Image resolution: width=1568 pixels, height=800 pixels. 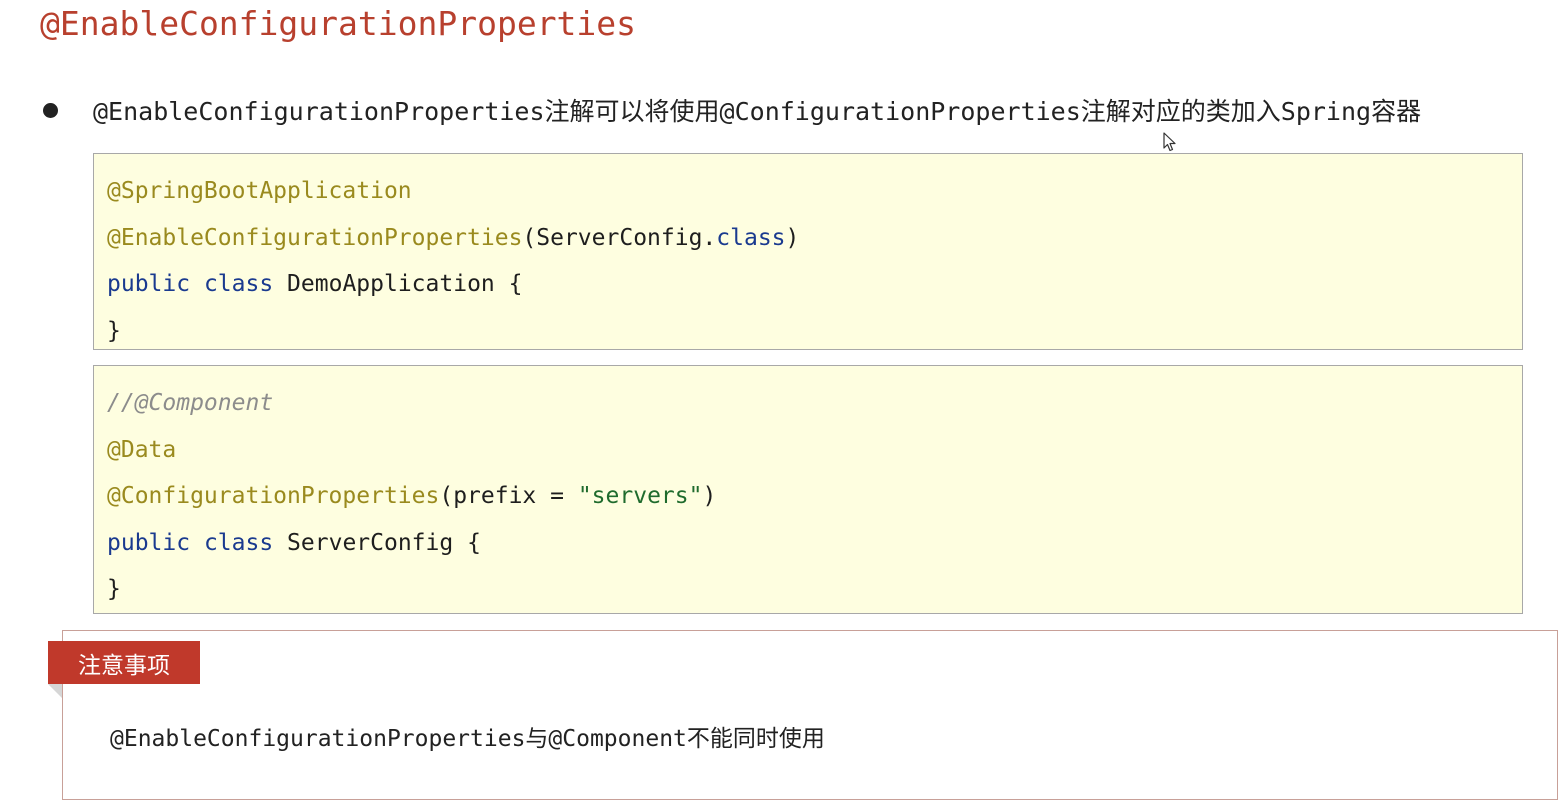 I want to click on bullet-dot-icon, so click(x=50, y=110).